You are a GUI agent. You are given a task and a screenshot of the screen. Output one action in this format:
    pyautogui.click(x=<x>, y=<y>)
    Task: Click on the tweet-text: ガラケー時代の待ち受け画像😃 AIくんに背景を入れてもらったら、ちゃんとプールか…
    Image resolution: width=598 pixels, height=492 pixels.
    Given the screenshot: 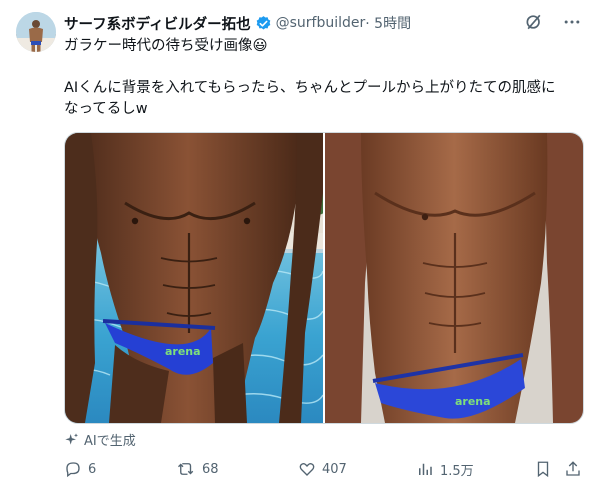 What is the action you would take?
    pyautogui.click(x=310, y=77)
    